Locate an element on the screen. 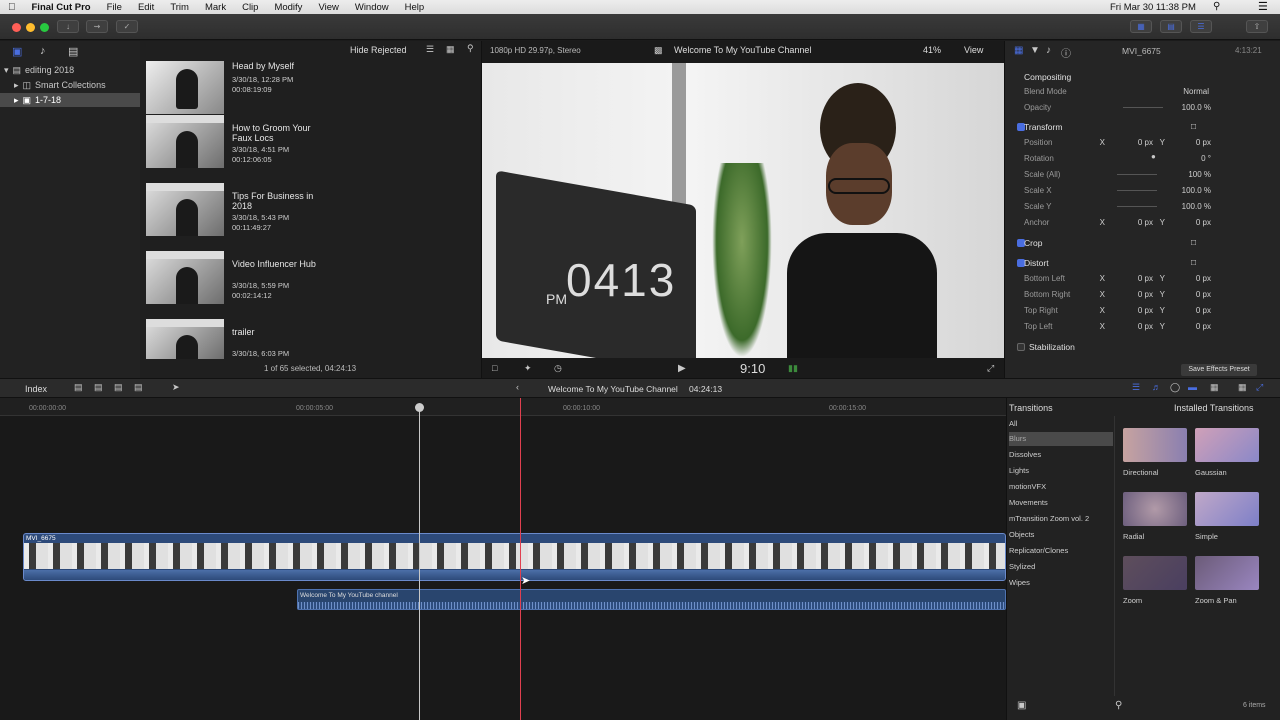 The width and height of the screenshot is (1280, 720). zoom-button is located at coordinates (44, 27).